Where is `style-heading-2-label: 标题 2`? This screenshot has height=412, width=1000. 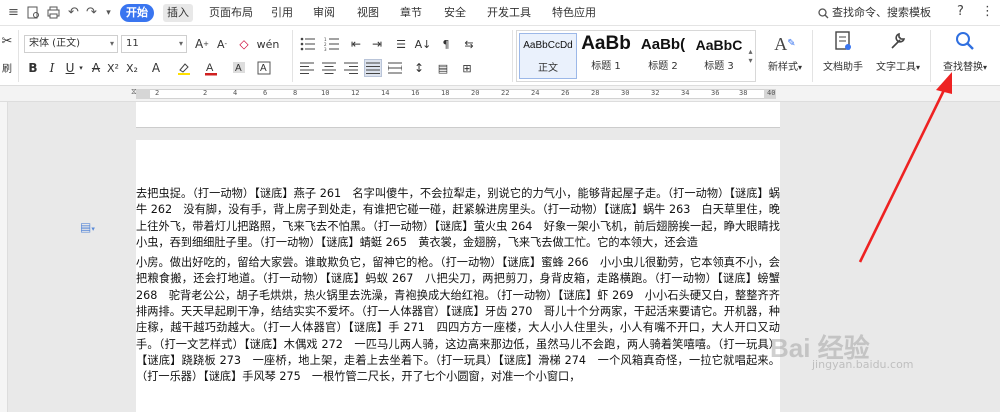 style-heading-2-label: 标题 2 is located at coordinates (663, 66).